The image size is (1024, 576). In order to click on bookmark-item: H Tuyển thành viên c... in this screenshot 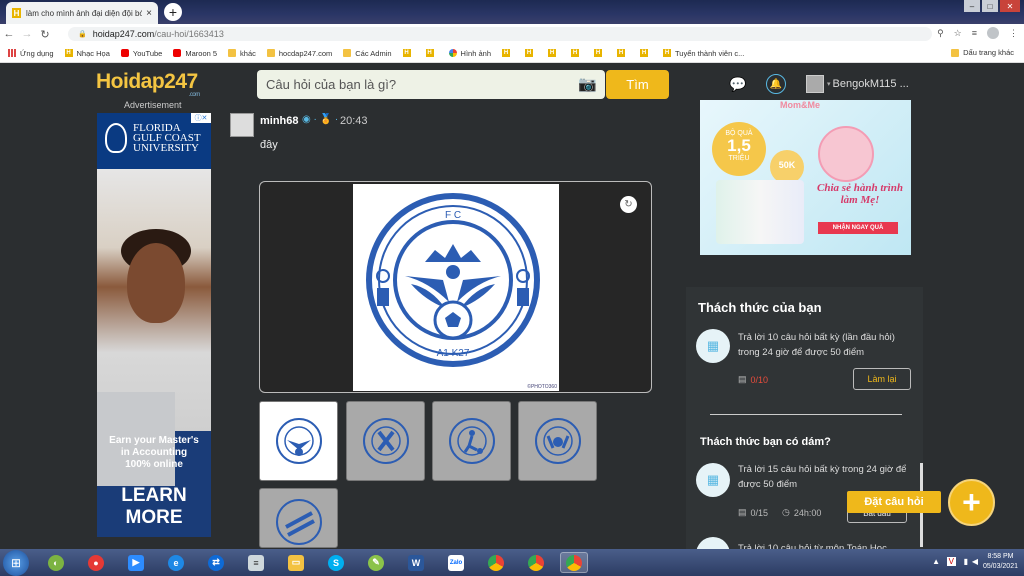, I will do `click(703, 53)`.